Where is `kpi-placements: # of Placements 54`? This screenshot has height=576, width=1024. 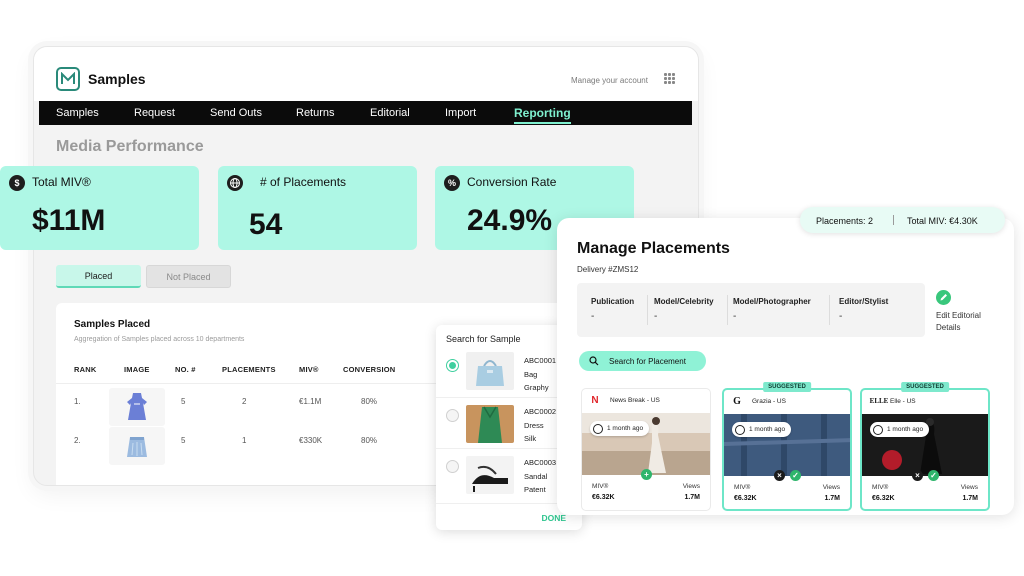 kpi-placements: # of Placements 54 is located at coordinates (317, 208).